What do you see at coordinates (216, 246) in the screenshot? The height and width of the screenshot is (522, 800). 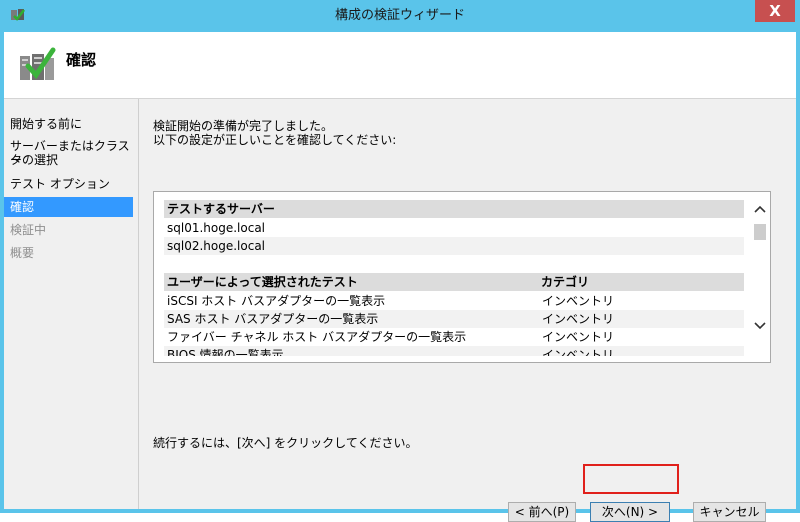 I see `server-name: sql02.hoge.local` at bounding box center [216, 246].